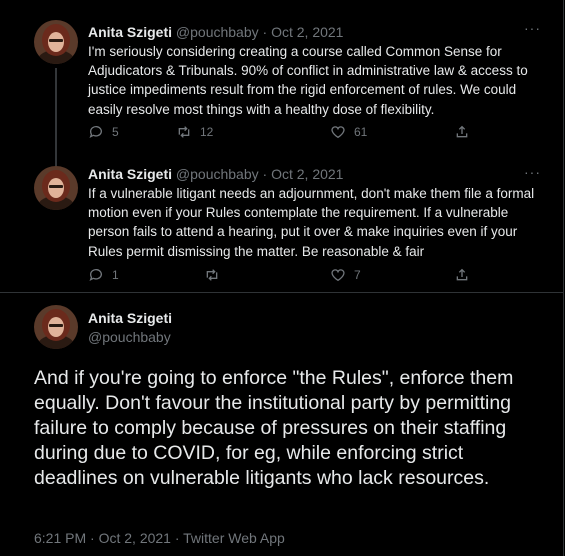 The width and height of the screenshot is (565, 556). Describe the element at coordinates (345, 275) in the screenshot. I see `like-button: 7` at that location.